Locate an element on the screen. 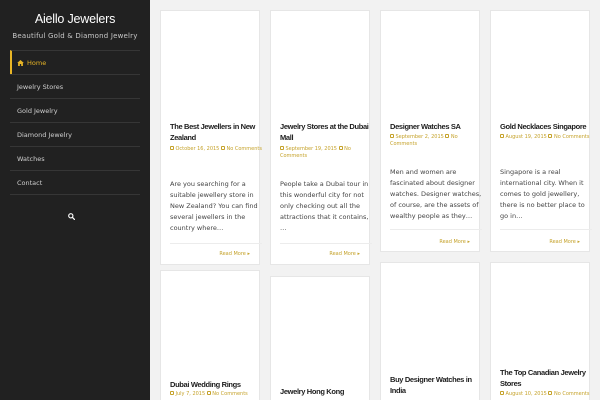  post-title: The Top Canadian Jewelry Stores is located at coordinates (546, 378).